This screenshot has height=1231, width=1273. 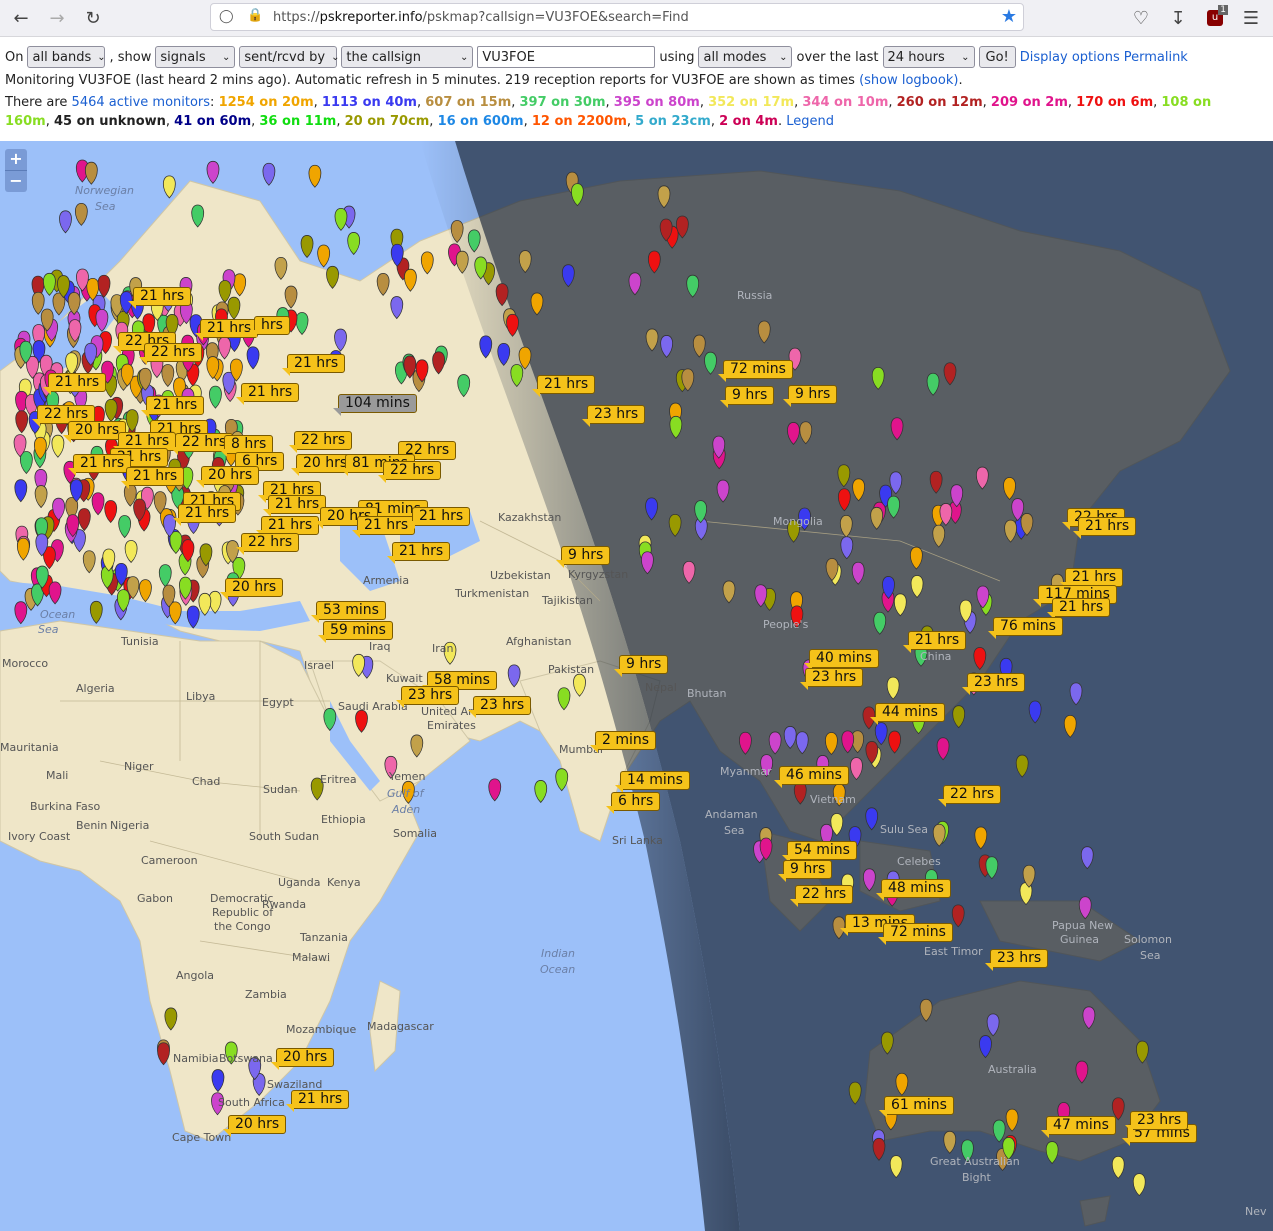 I want to click on zoom-out-button: −, so click(x=16, y=181).